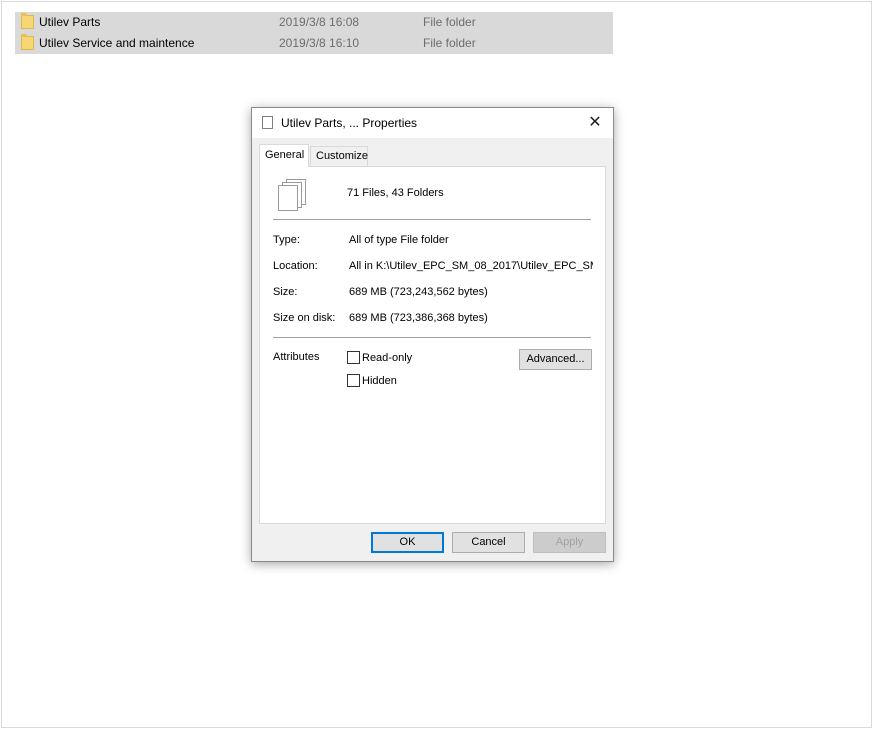 This screenshot has height=731, width=875. What do you see at coordinates (387, 358) in the screenshot?
I see `readonly-label: Read-only` at bounding box center [387, 358].